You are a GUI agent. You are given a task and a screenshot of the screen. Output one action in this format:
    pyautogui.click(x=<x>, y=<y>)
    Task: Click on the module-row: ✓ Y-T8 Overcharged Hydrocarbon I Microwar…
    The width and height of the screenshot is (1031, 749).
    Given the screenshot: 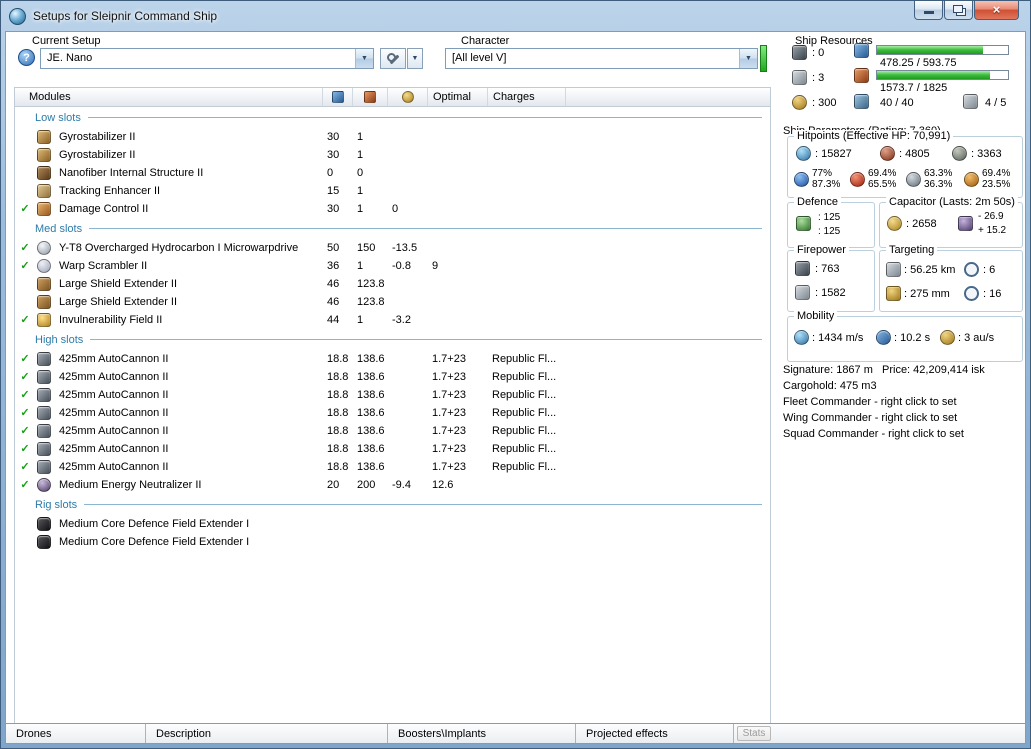 What is the action you would take?
    pyautogui.click(x=392, y=248)
    